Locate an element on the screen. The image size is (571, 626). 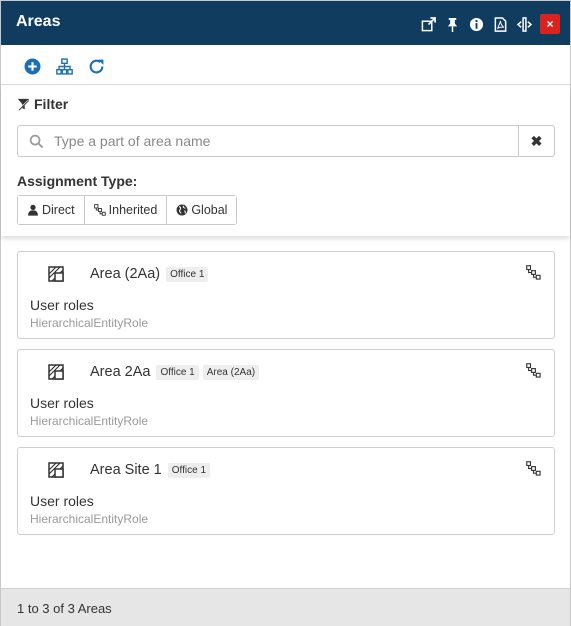
assignment-inherited-button: Inherited is located at coordinates (125, 210).